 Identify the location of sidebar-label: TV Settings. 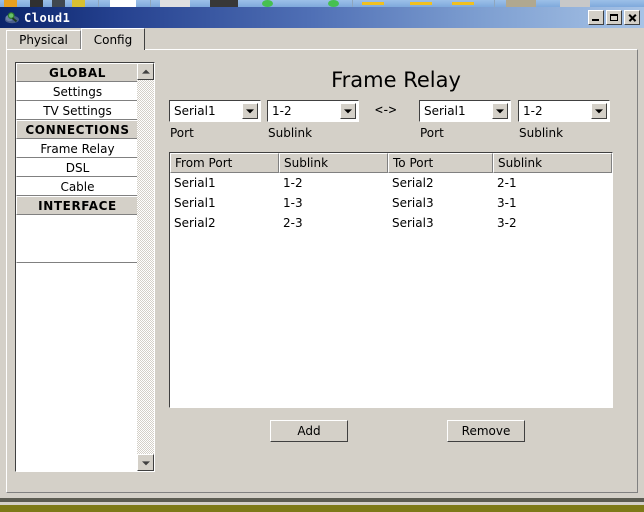
(77, 110).